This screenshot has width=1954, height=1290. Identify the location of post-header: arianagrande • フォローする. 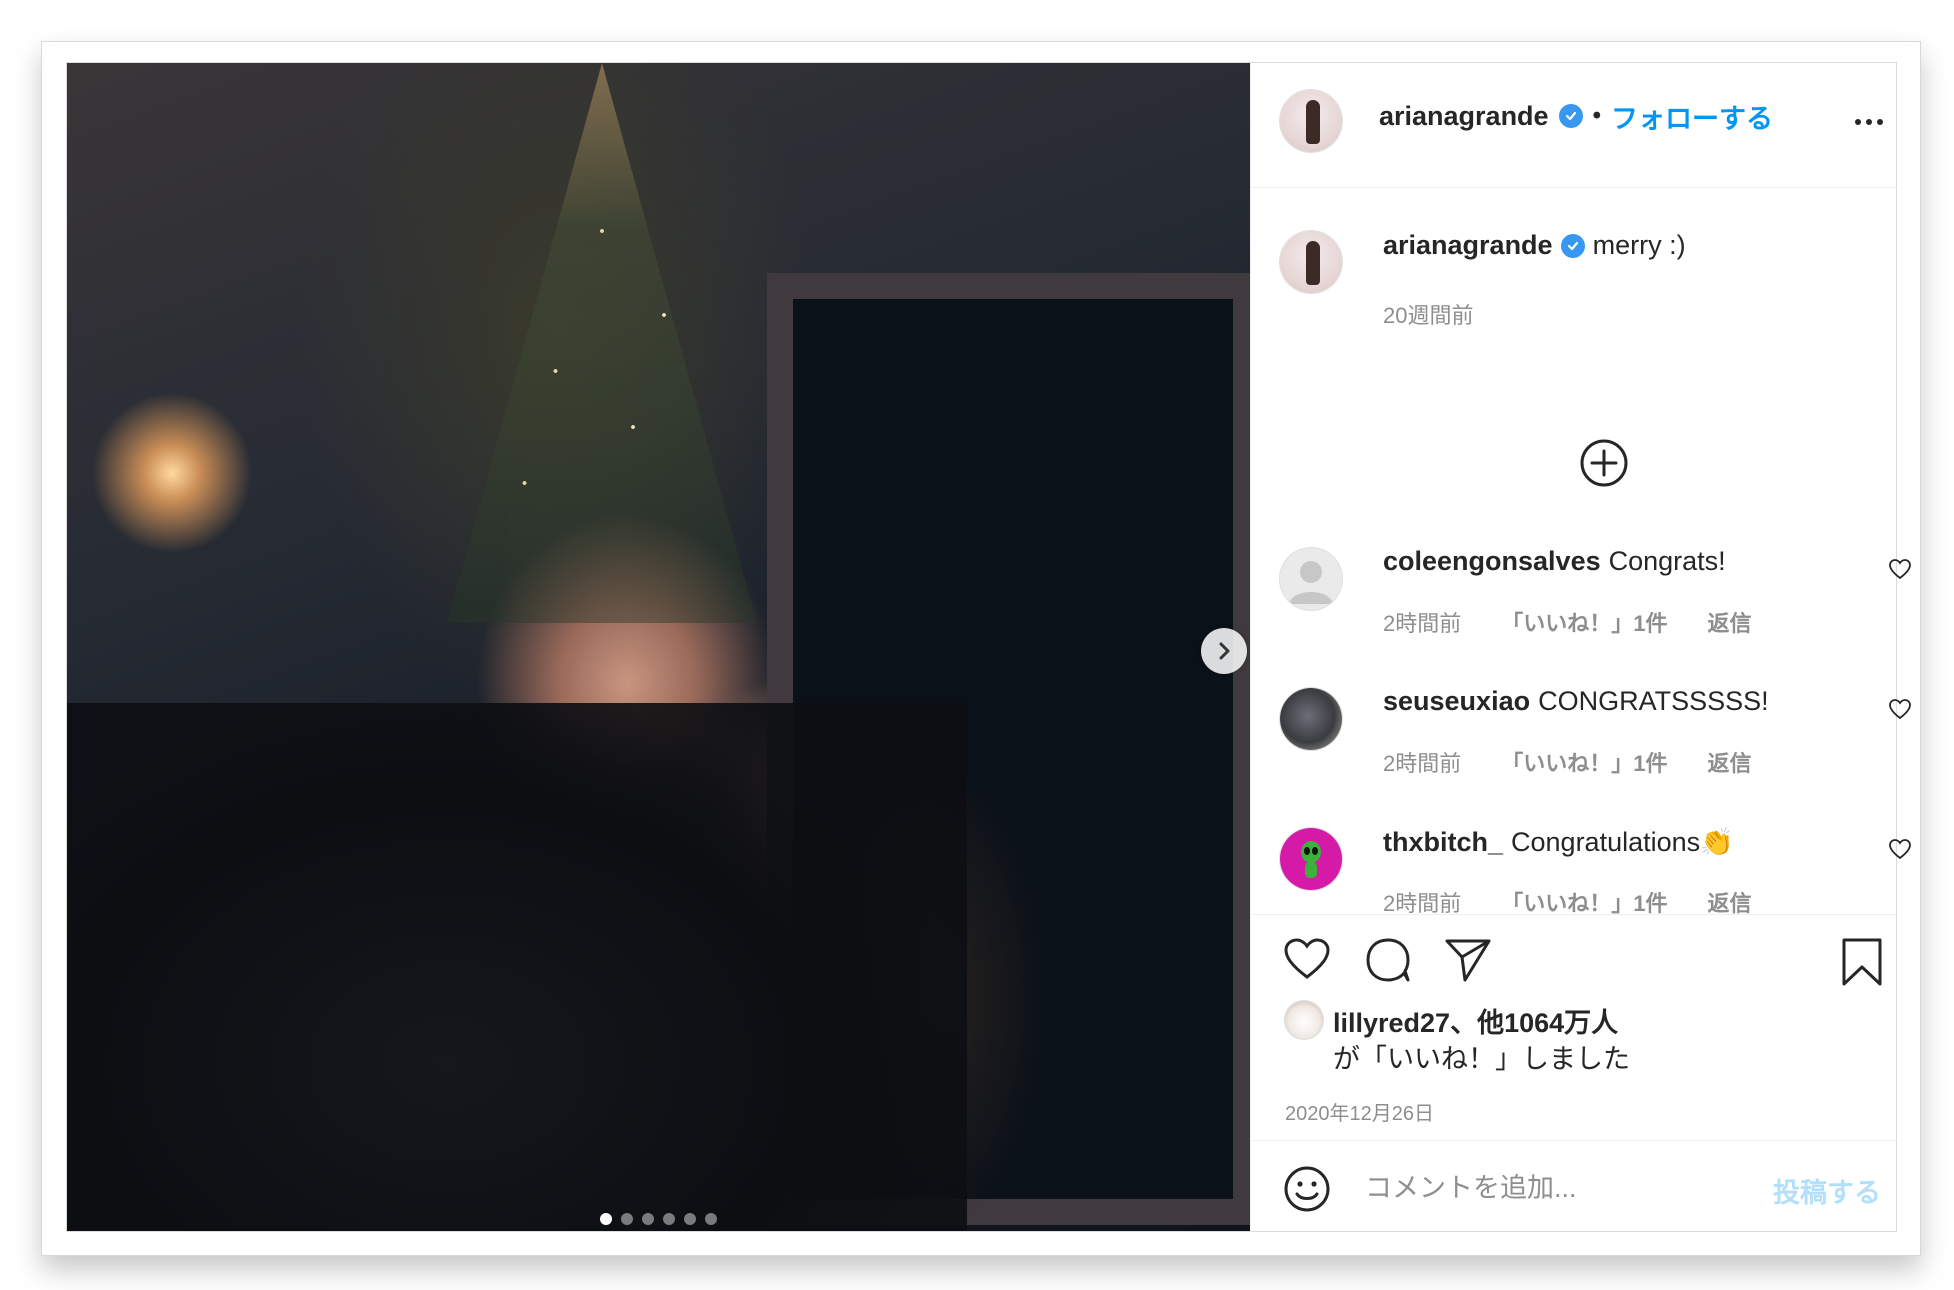
(1574, 125).